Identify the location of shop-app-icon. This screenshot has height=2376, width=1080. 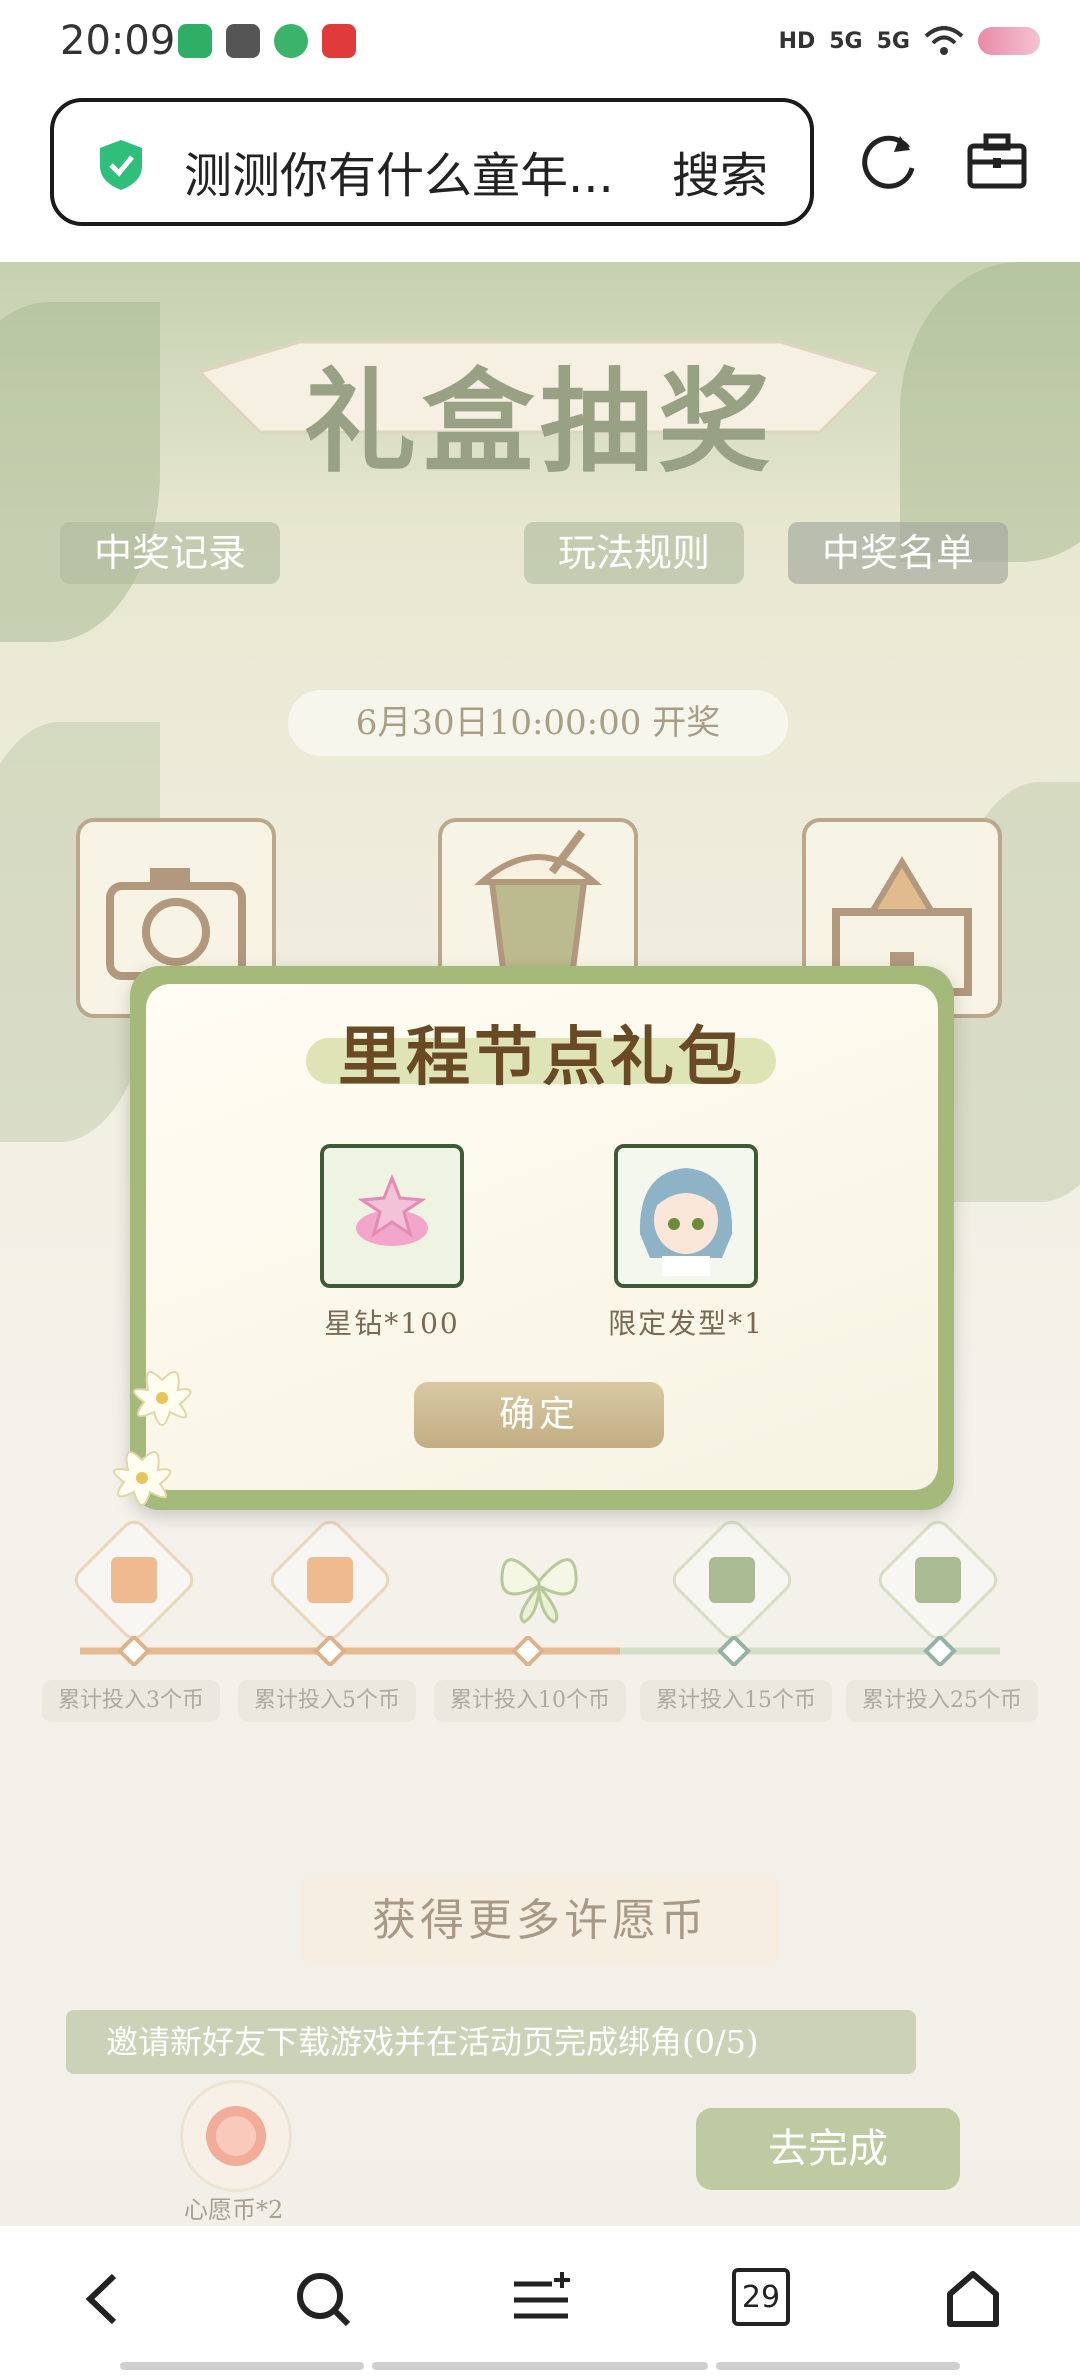
(339, 41).